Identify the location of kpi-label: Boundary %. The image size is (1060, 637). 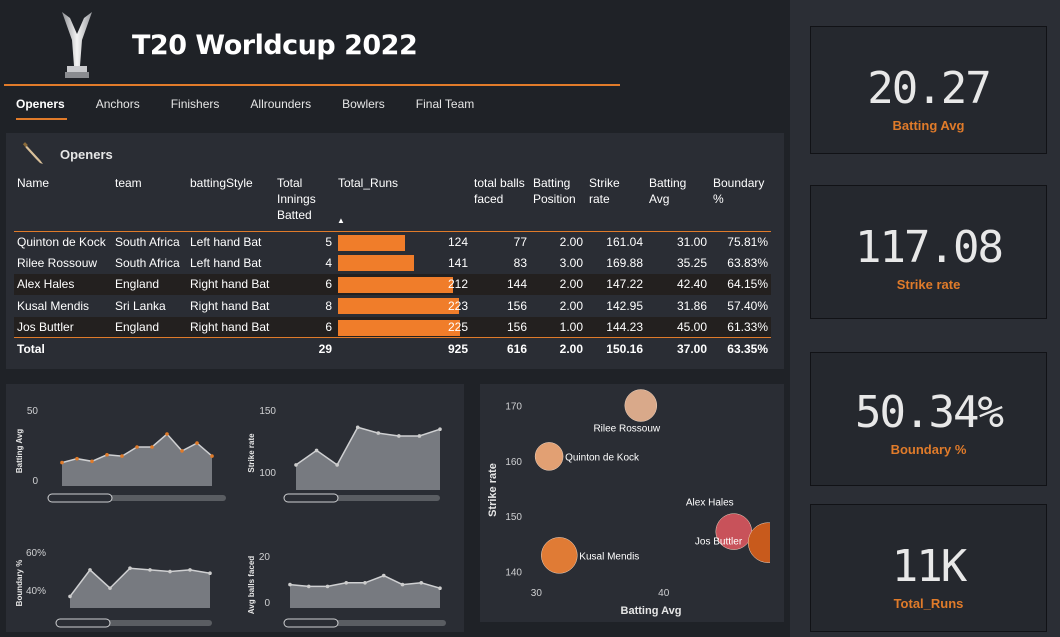
(928, 449).